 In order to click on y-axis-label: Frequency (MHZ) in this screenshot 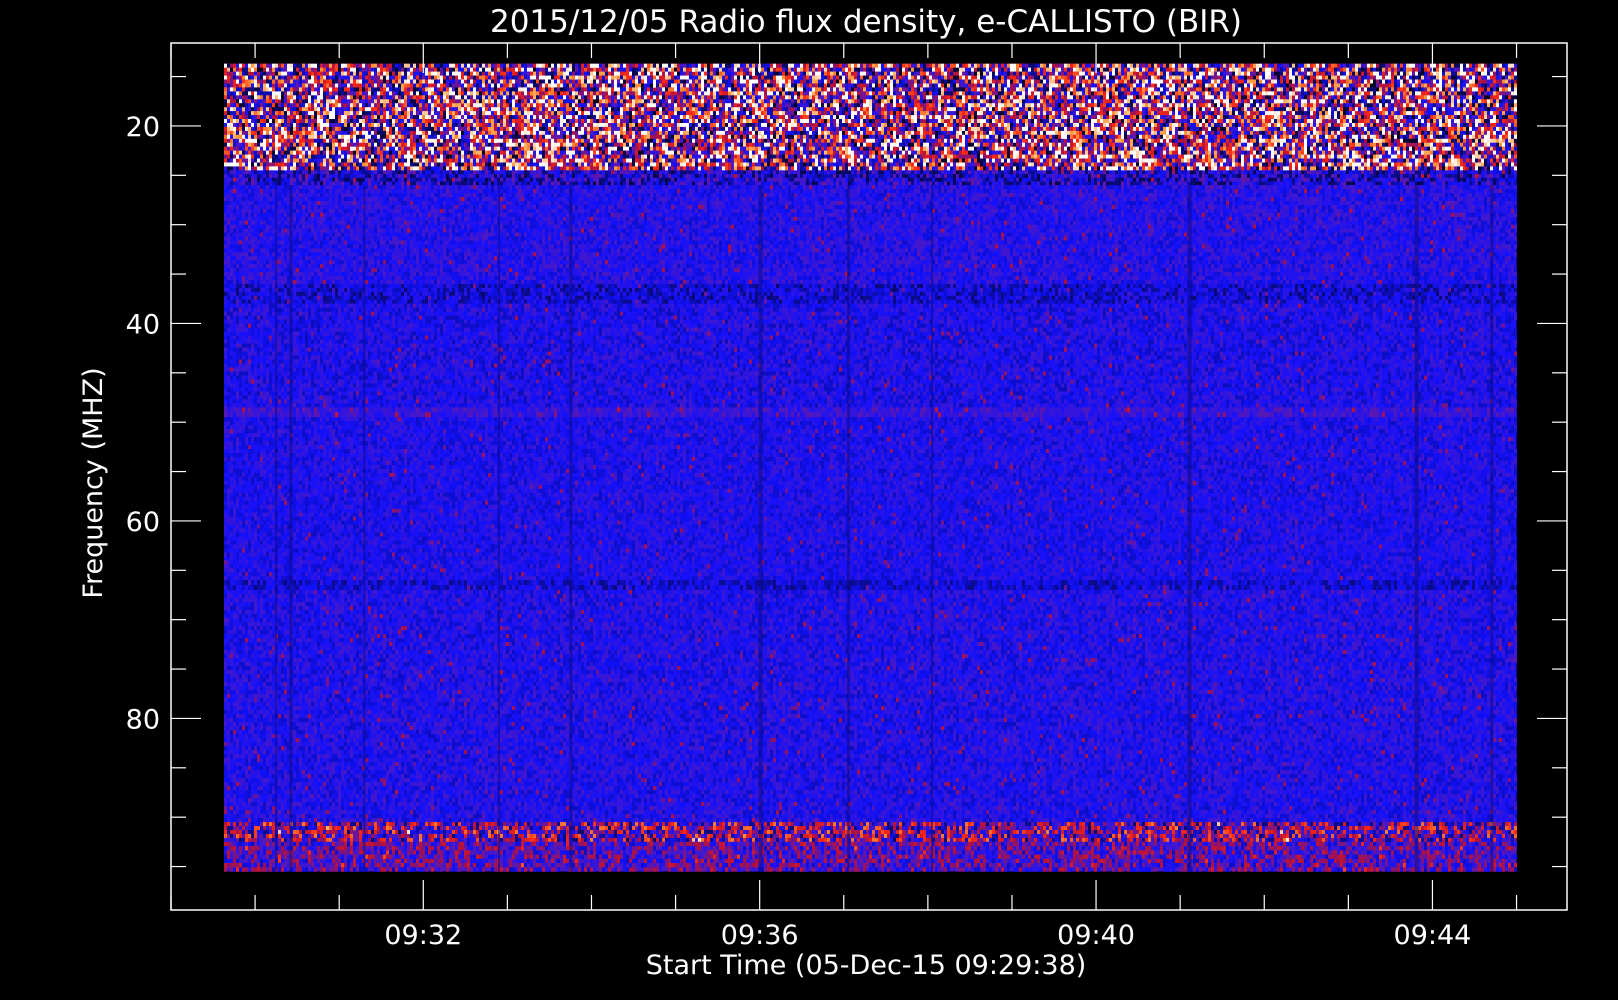, I will do `click(93, 482)`.